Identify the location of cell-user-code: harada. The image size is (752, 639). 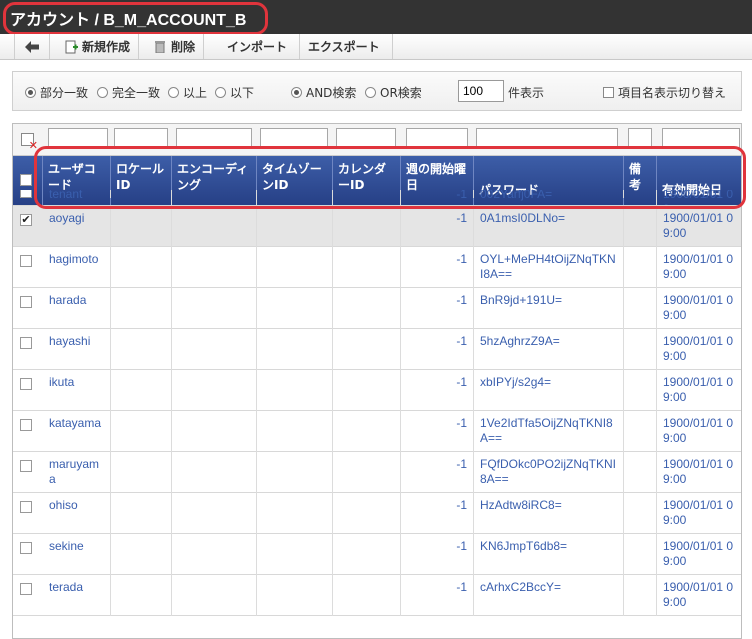
(77, 308).